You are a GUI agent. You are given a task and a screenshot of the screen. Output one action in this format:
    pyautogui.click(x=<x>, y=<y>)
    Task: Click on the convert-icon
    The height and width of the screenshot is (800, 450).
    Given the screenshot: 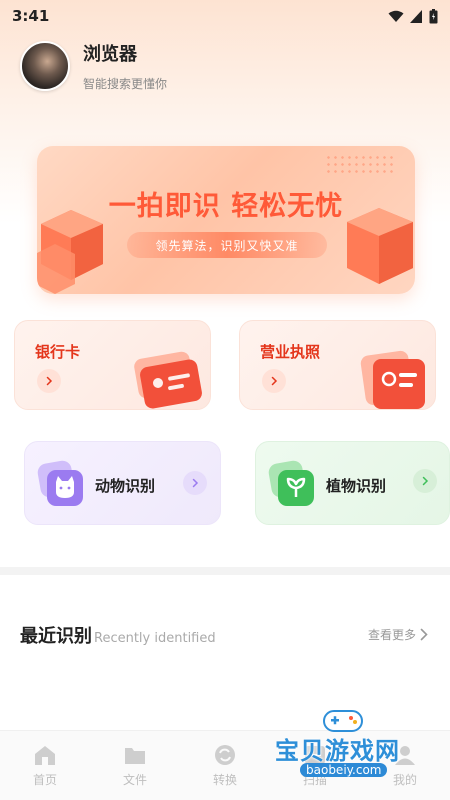 What is the action you would take?
    pyautogui.click(x=225, y=754)
    